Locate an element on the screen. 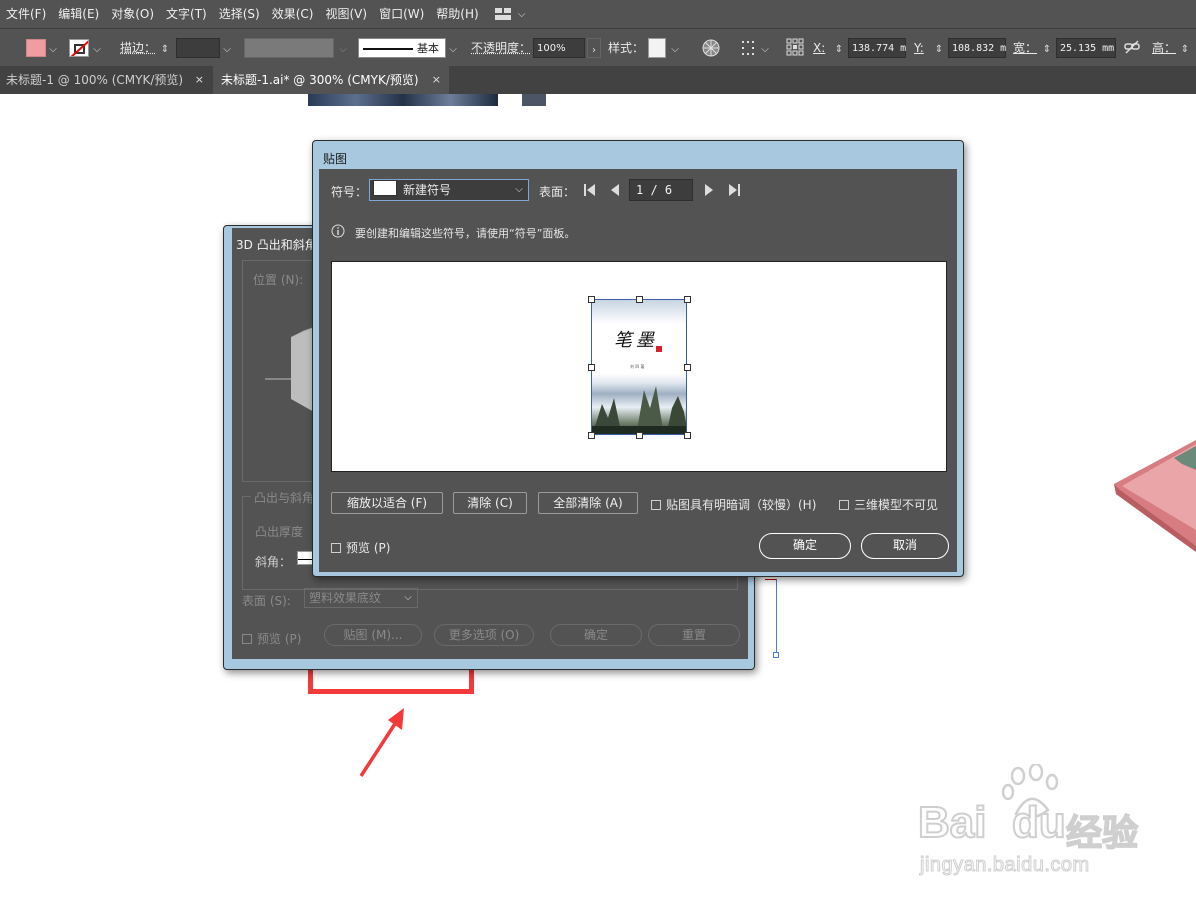 The height and width of the screenshot is (897, 1196). y-field: 108.832 m is located at coordinates (977, 48).